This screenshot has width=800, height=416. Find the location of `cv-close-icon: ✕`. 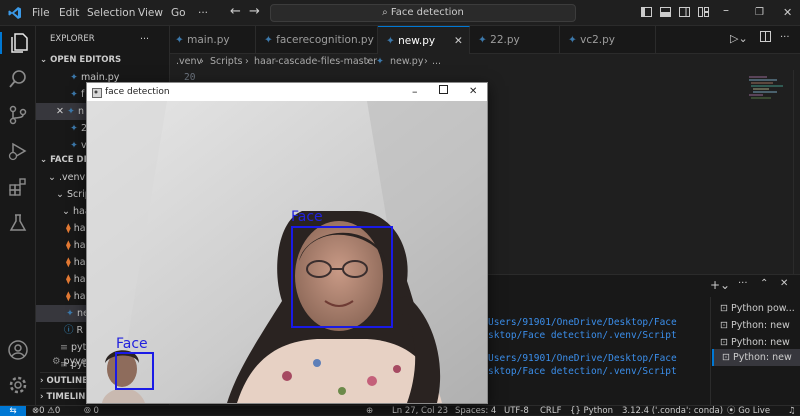

cv-close-icon: ✕ is located at coordinates (473, 92).